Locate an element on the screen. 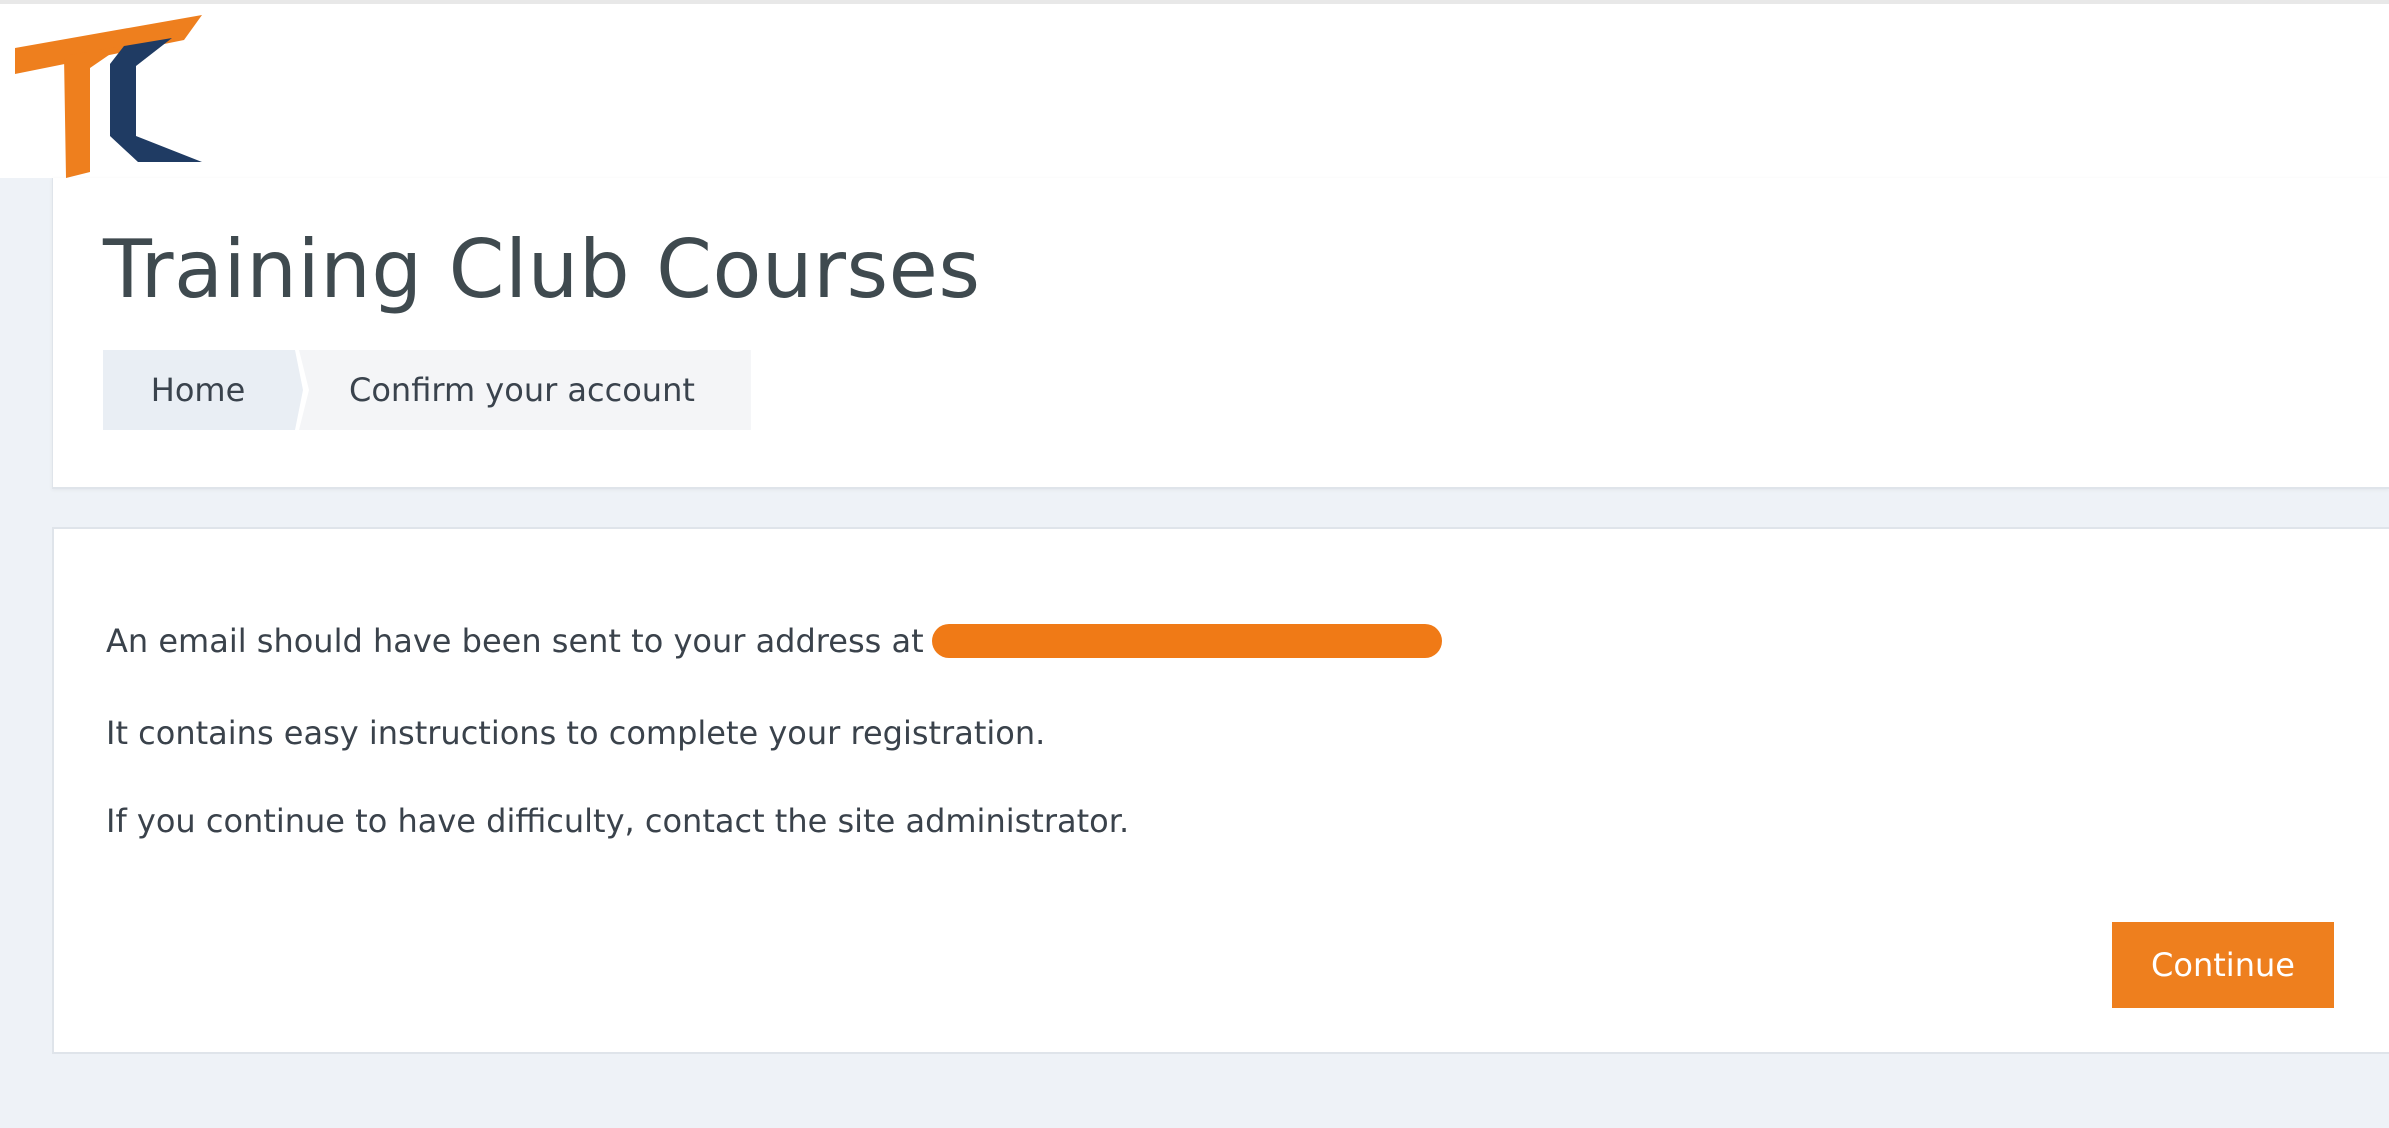 This screenshot has width=2389, height=1128. redacted-email is located at coordinates (1186, 641).